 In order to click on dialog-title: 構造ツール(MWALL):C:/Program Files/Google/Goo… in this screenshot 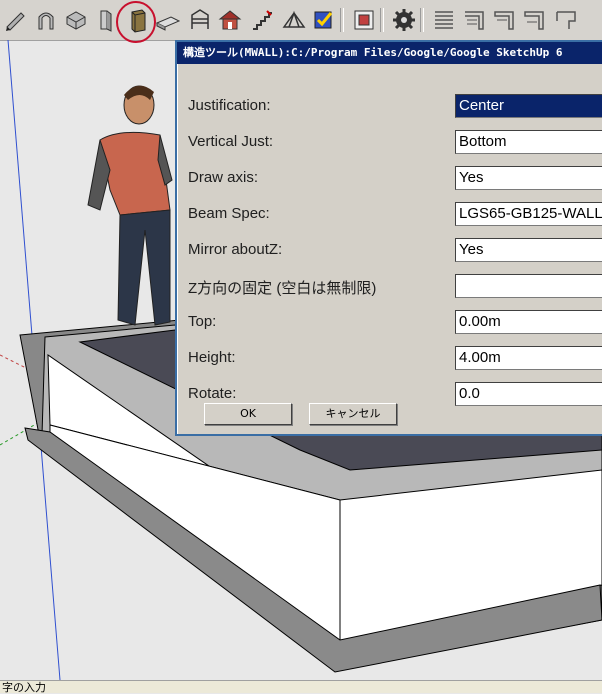, I will do `click(389, 53)`.